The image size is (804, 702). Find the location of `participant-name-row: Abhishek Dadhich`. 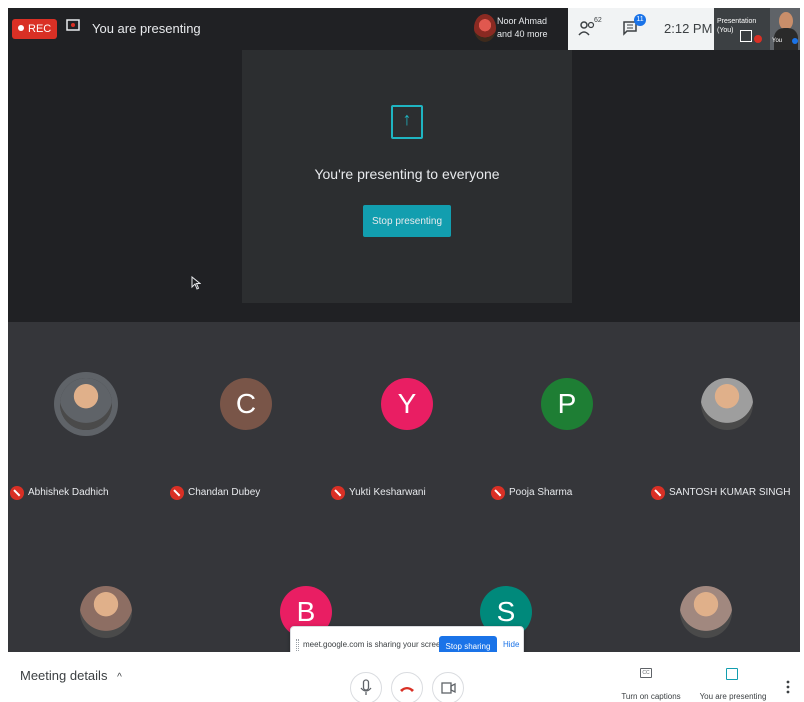

participant-name-row: Abhishek Dadhich is located at coordinates (59, 494).